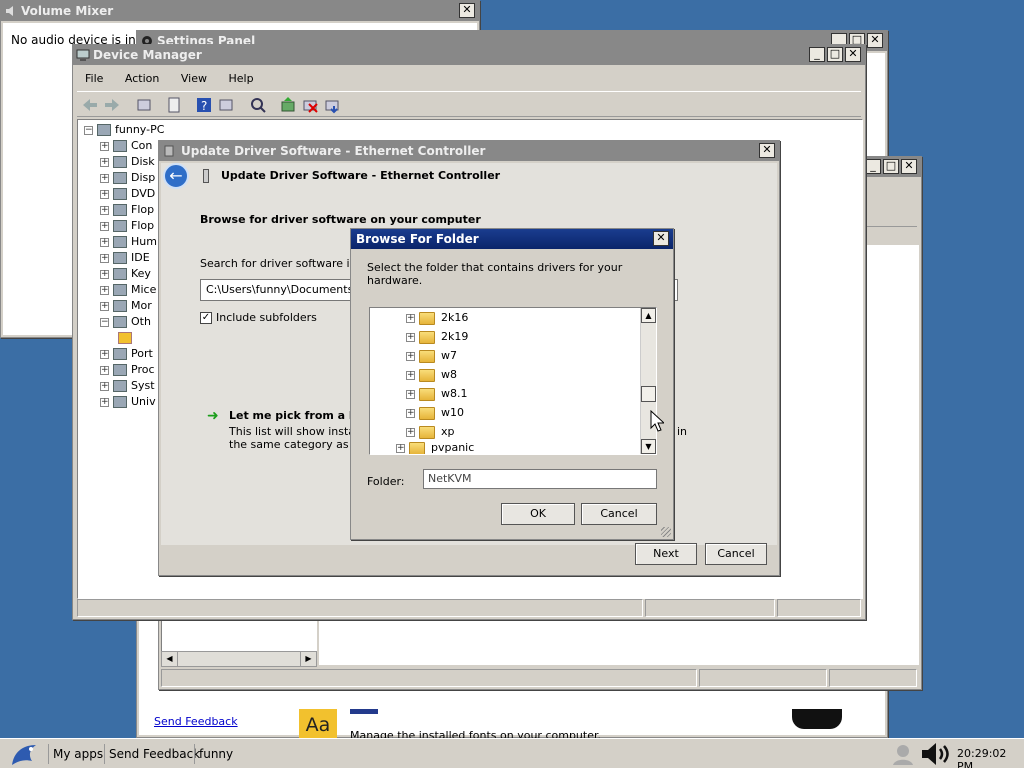 This screenshot has height=768, width=1024. What do you see at coordinates (125, 322) in the screenshot?
I see `device-category: − Oth` at bounding box center [125, 322].